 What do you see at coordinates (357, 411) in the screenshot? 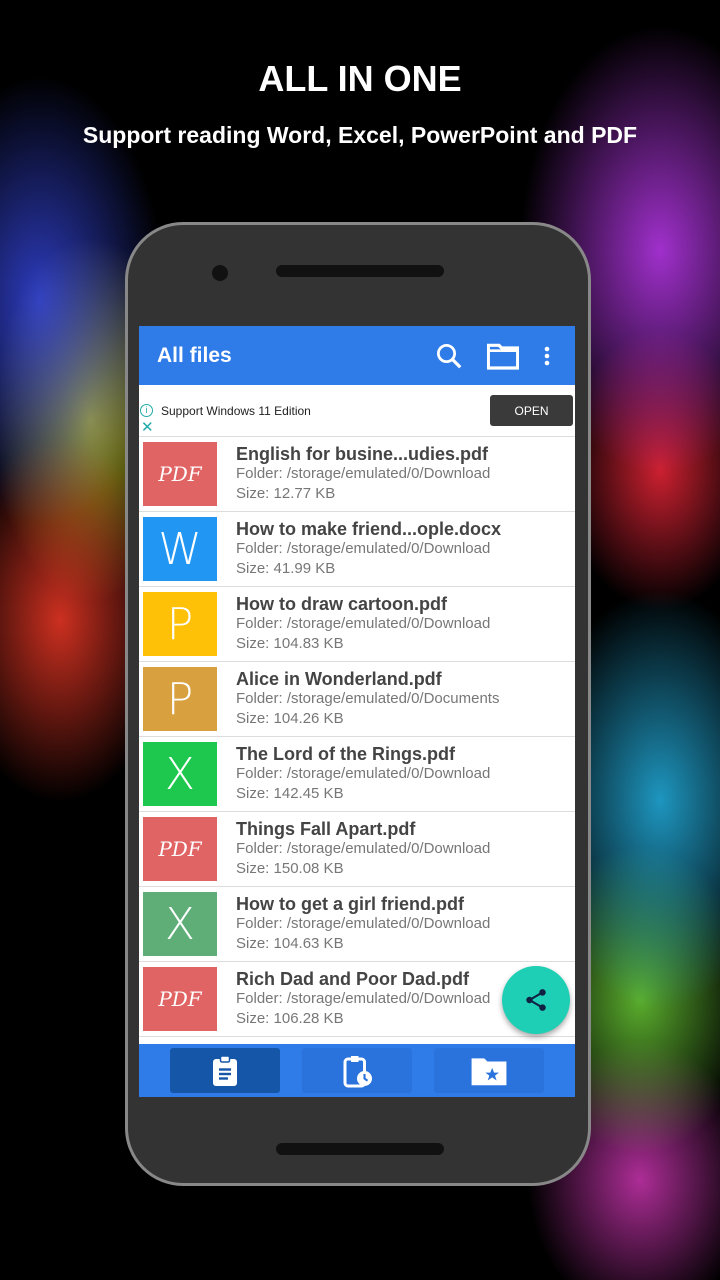
I see `ad-banner: i ✕ Support Windows 11 Edition OPEN` at bounding box center [357, 411].